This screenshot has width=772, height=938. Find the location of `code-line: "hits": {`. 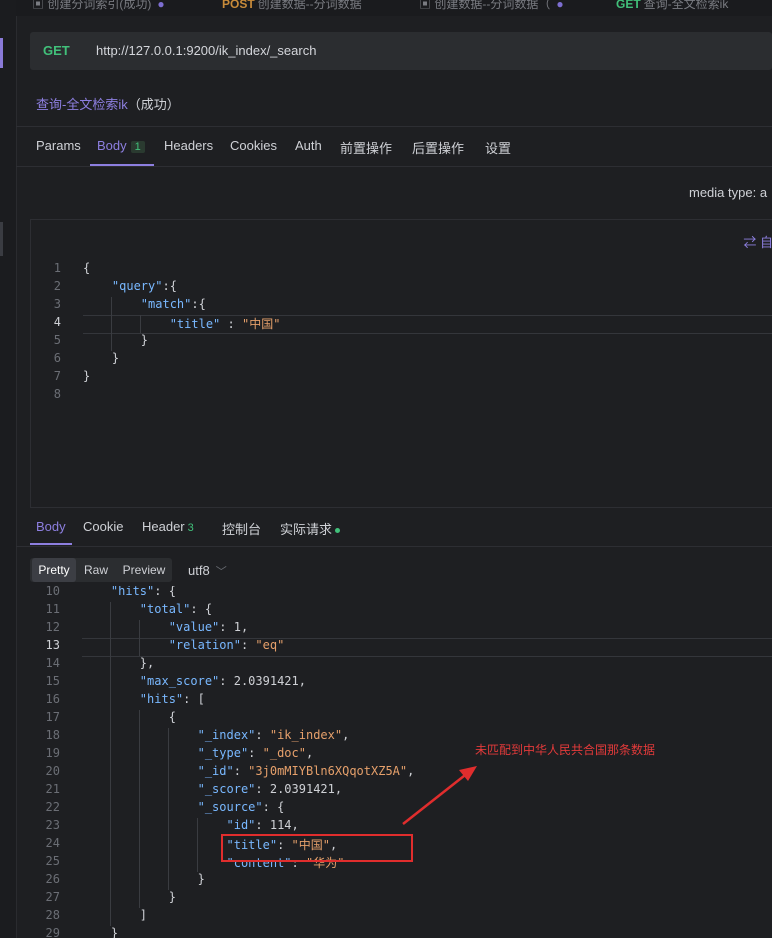

code-line: "hits": { is located at coordinates (129, 592).